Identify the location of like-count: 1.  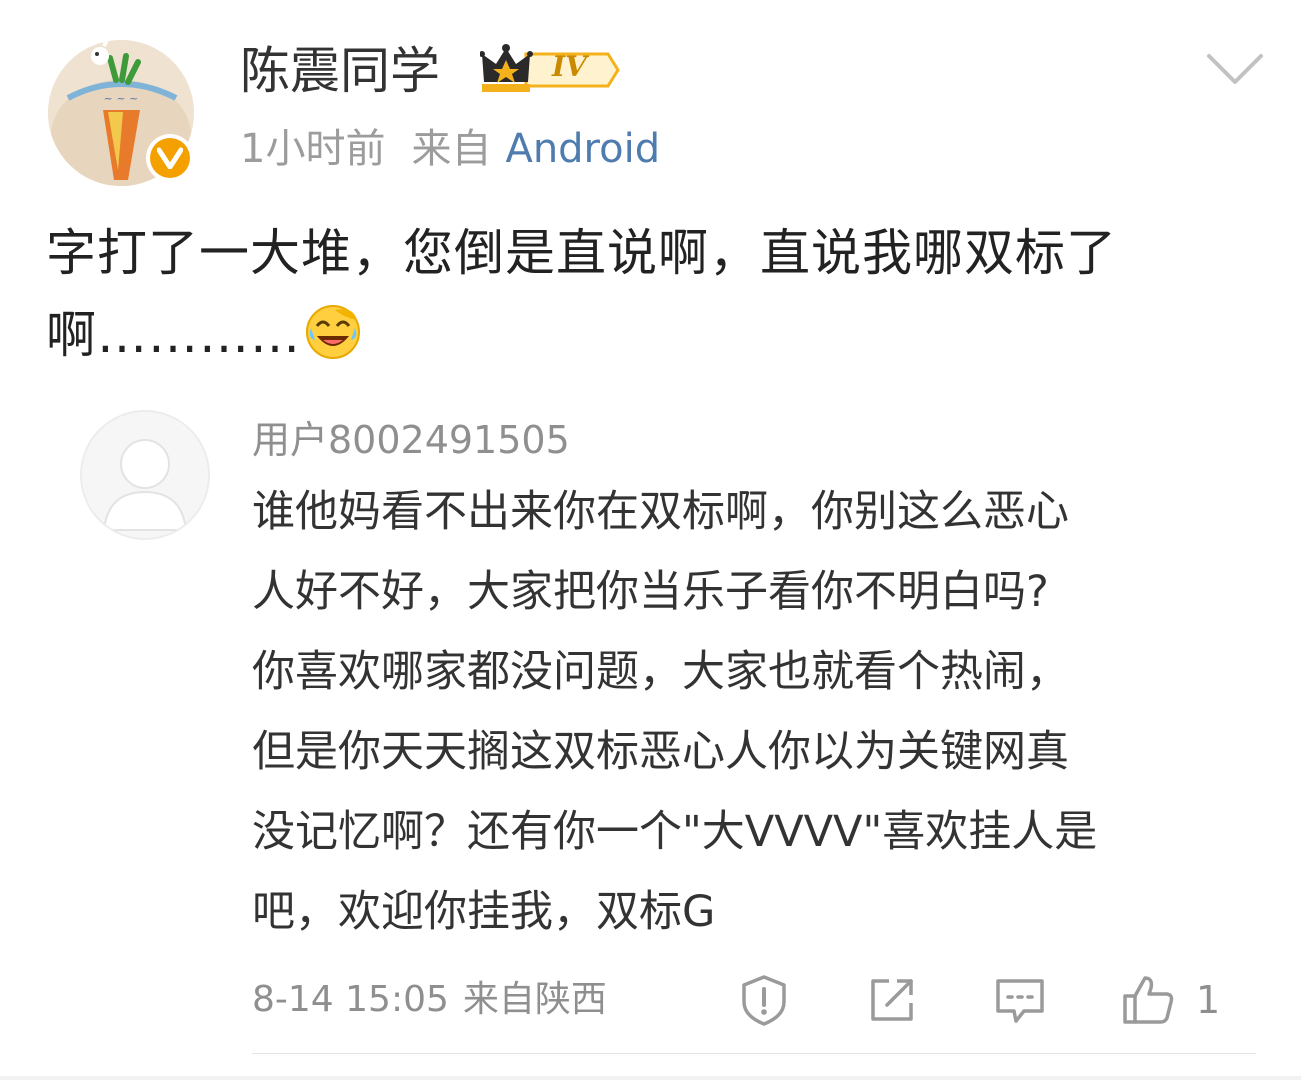
(1208, 1000).